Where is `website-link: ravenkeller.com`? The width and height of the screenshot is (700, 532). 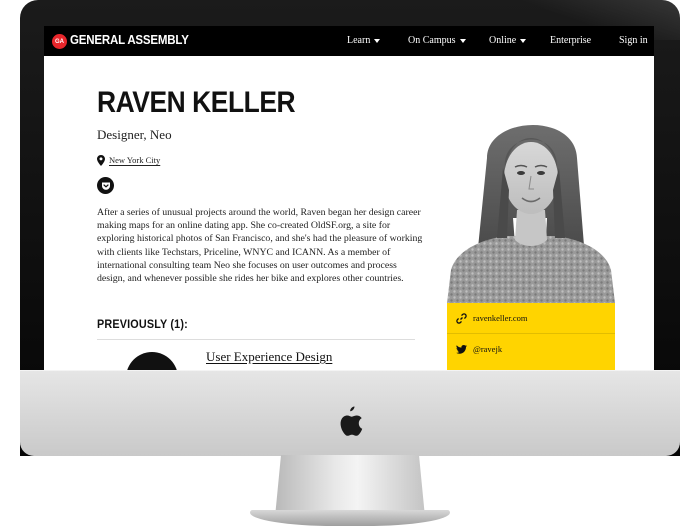
website-link: ravenkeller.com is located at coordinates (531, 318).